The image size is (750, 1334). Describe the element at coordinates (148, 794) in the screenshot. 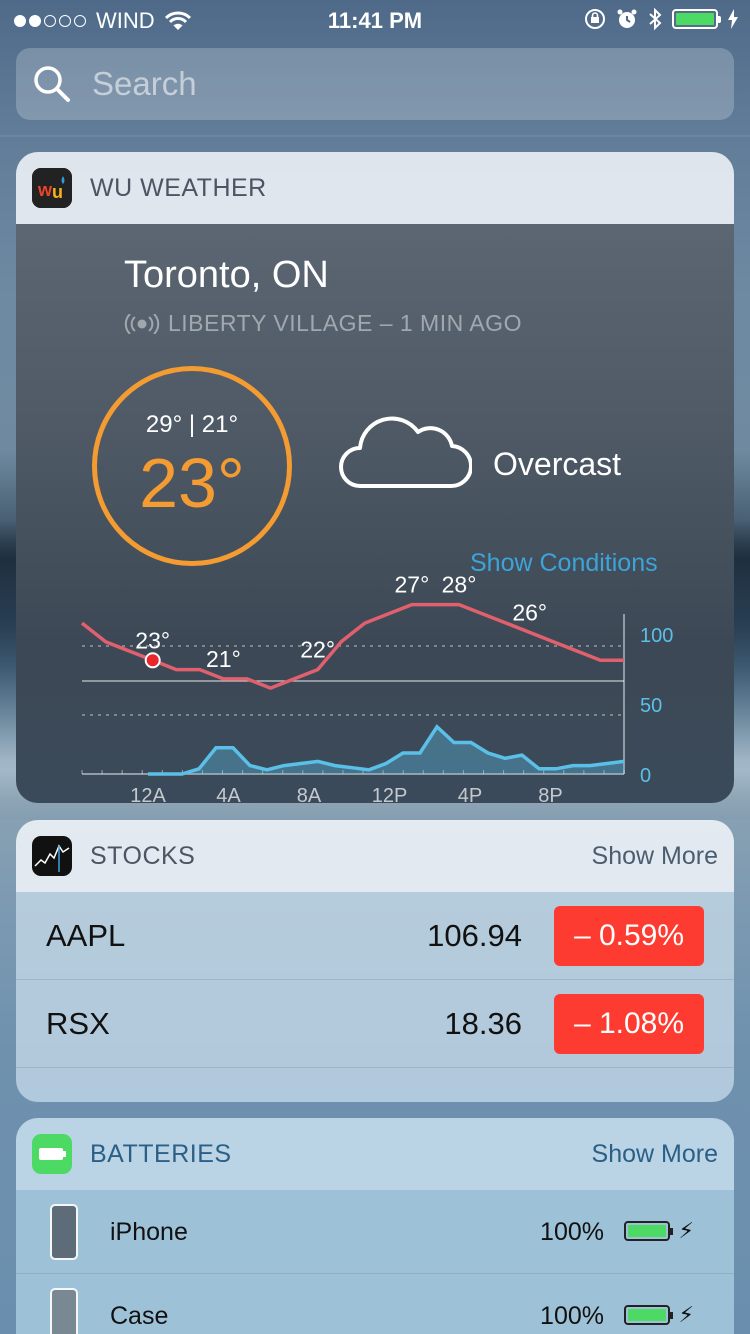

I see `x-tick-label: 12A` at that location.